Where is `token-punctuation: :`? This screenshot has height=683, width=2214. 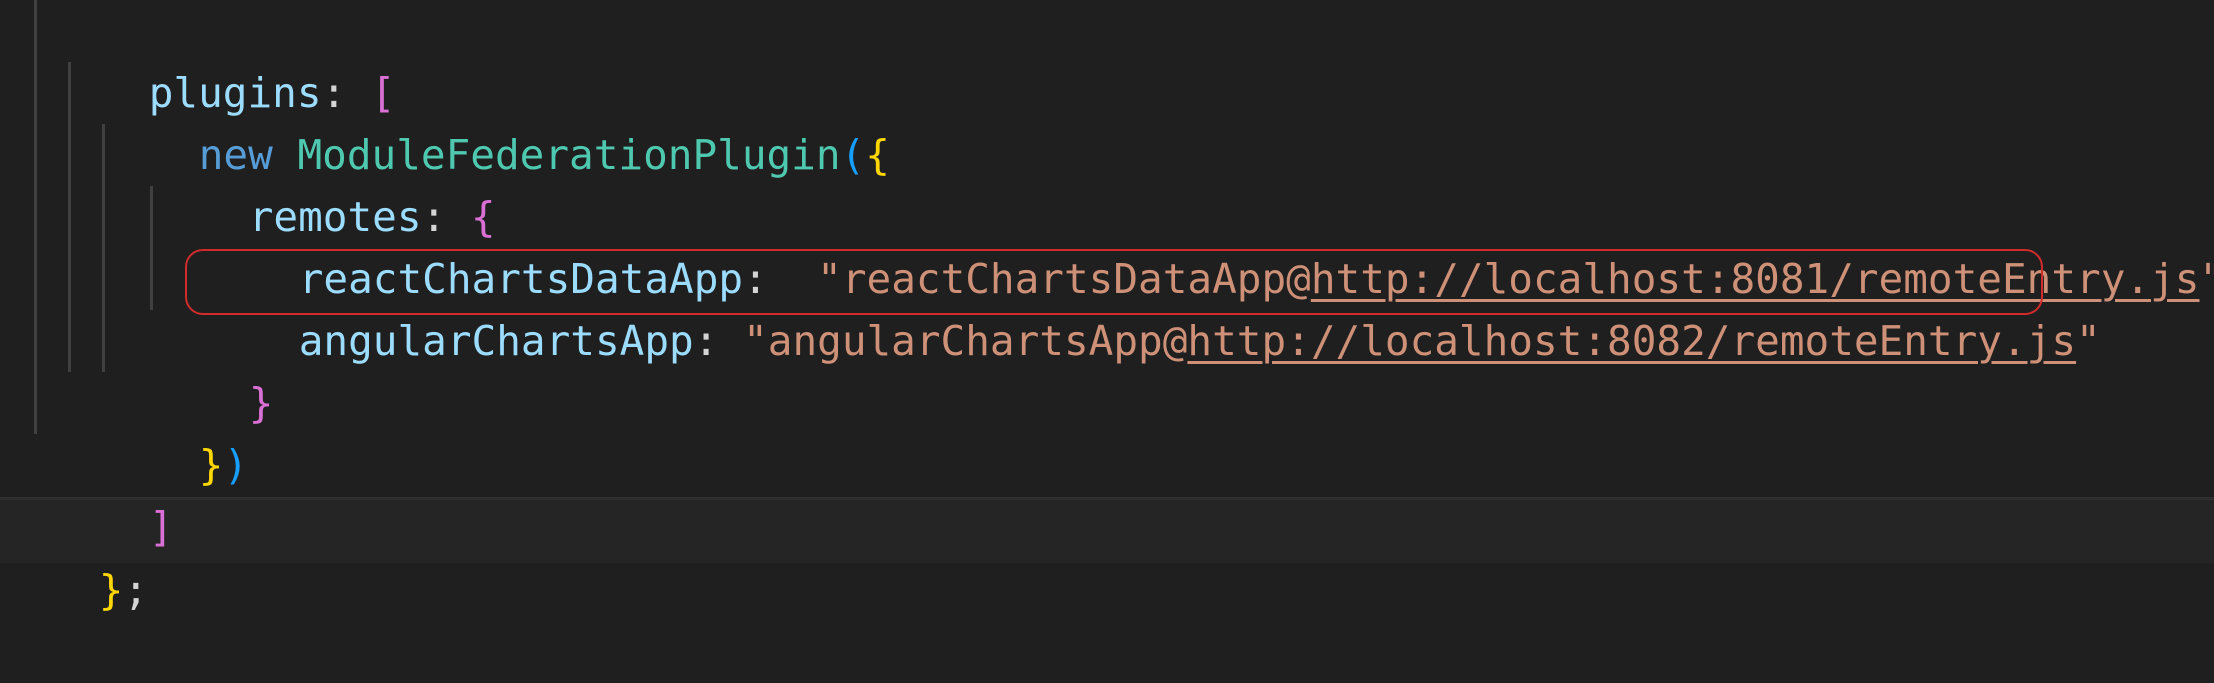 token-punctuation: : is located at coordinates (718, 341).